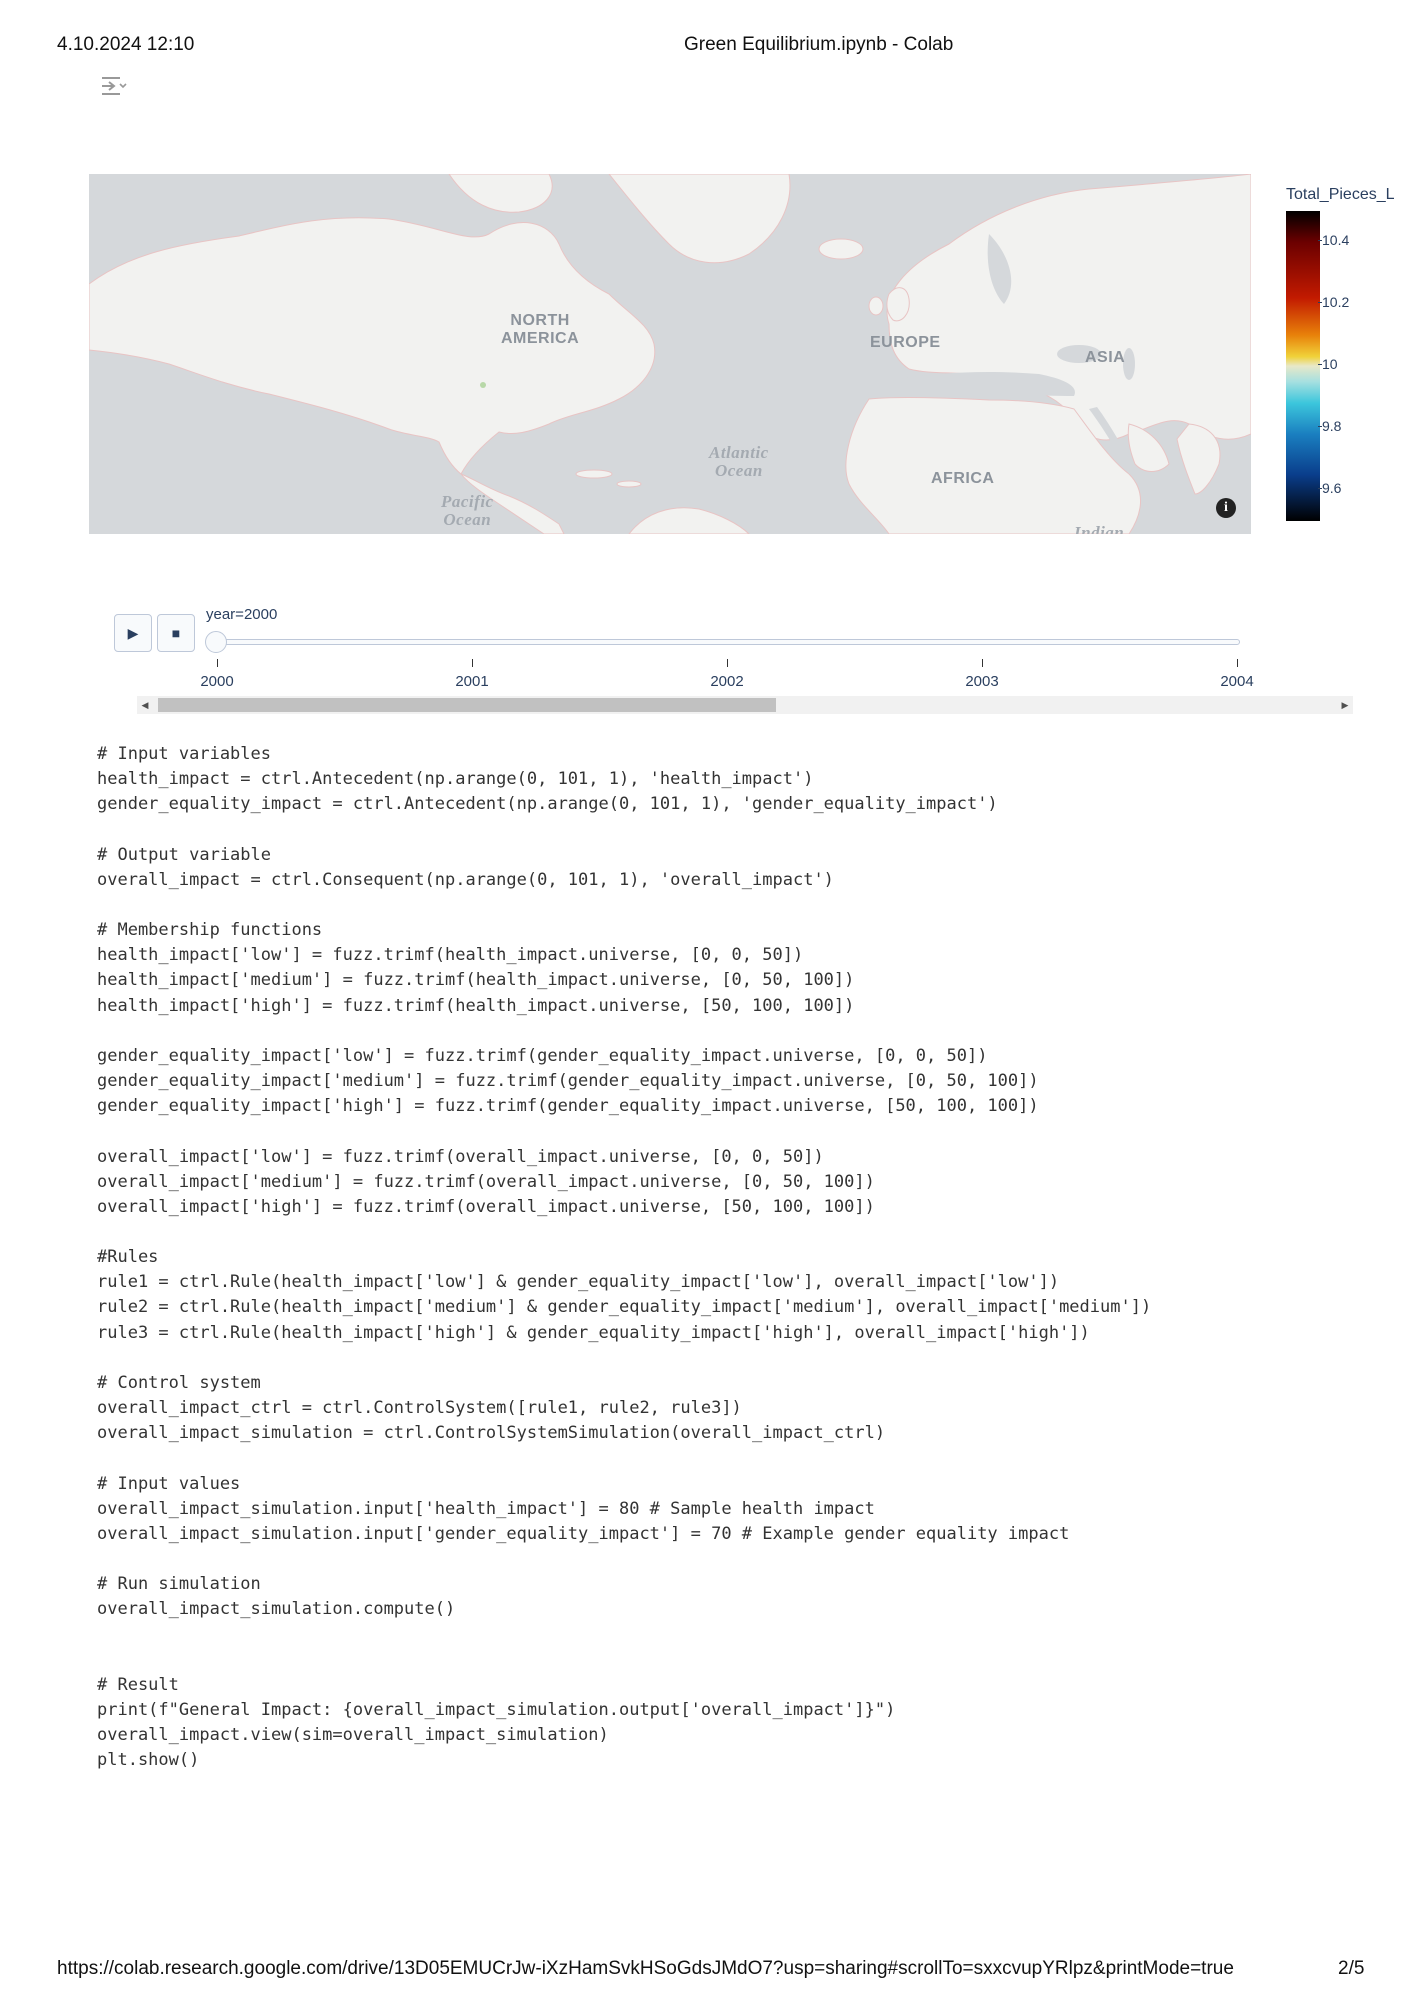  Describe the element at coordinates (216, 642) in the screenshot. I see `slider-handle` at that location.